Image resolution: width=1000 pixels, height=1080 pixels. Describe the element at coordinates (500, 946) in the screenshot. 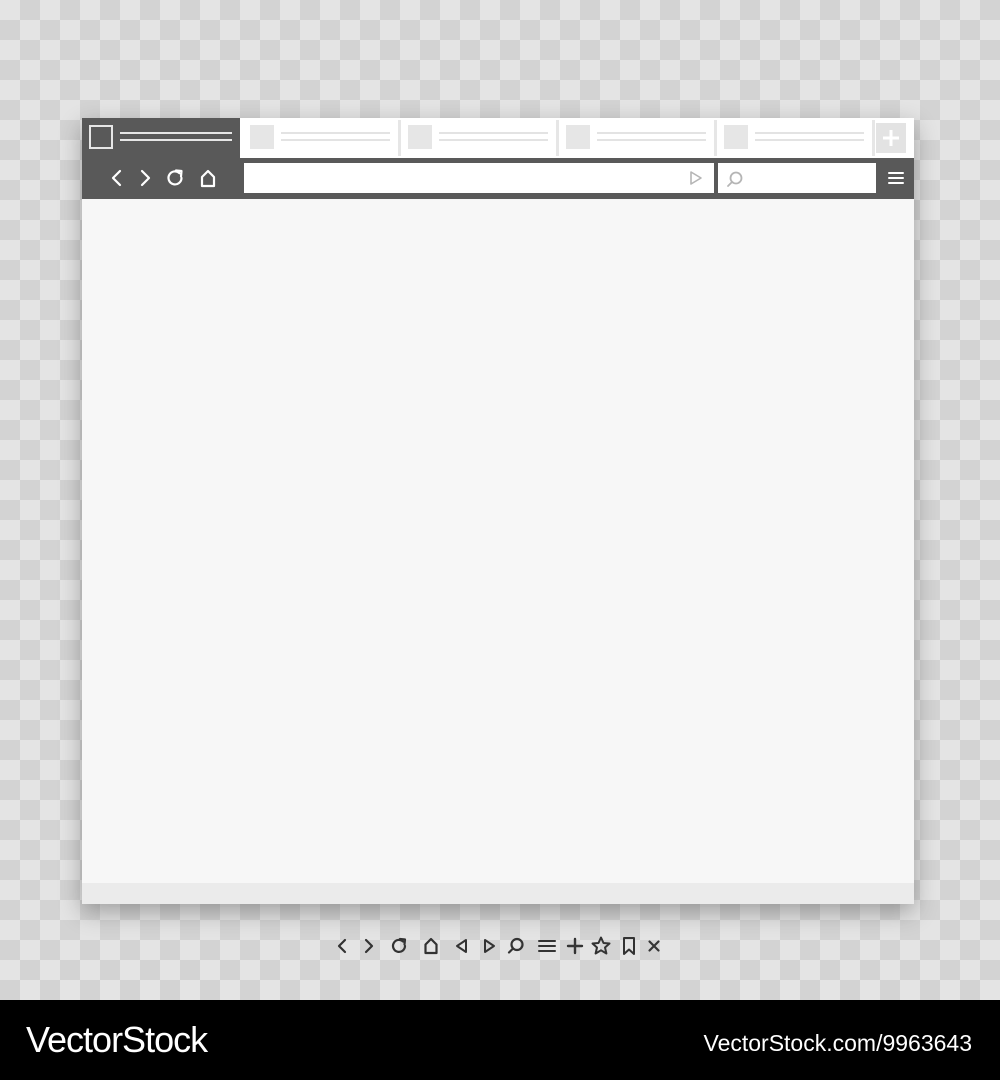

I see `icon-set` at that location.